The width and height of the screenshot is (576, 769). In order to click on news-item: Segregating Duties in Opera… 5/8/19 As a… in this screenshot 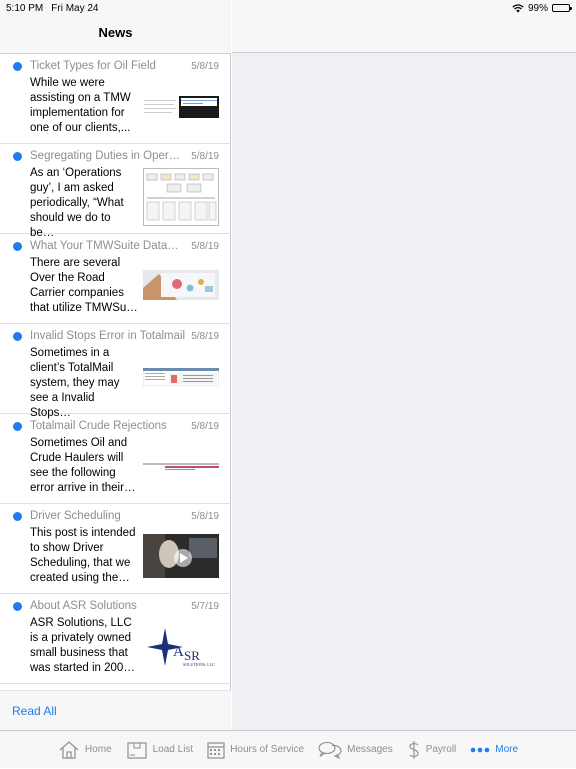, I will do `click(115, 191)`.